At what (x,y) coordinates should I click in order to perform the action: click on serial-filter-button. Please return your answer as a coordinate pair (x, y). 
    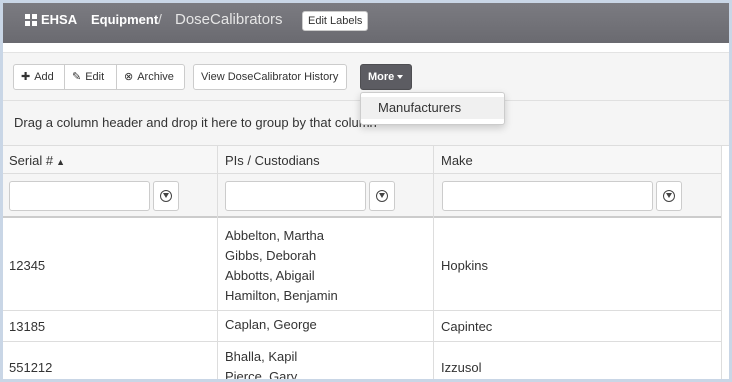
    Looking at the image, I should click on (166, 196).